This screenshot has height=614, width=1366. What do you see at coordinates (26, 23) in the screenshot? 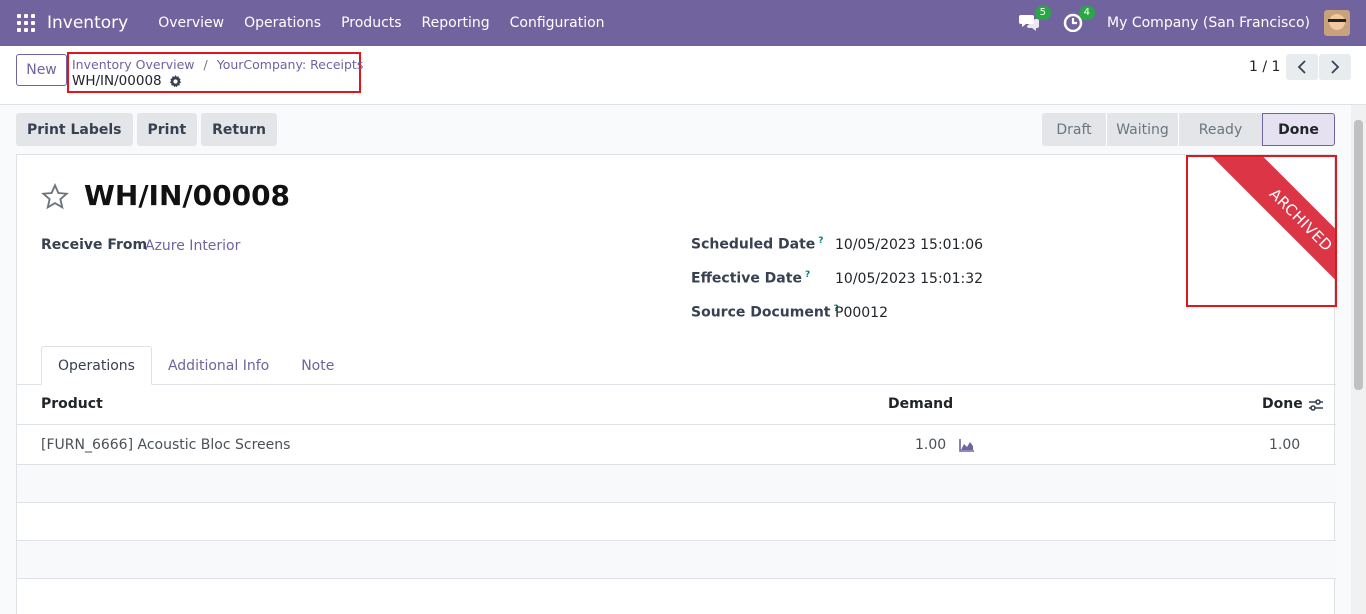
I see `app-menu-icon` at bounding box center [26, 23].